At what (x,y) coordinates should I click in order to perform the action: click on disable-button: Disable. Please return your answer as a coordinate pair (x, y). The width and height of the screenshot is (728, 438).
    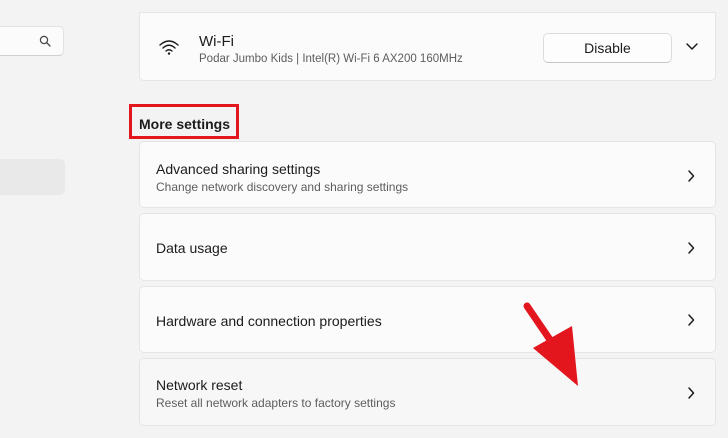
    Looking at the image, I should click on (607, 48).